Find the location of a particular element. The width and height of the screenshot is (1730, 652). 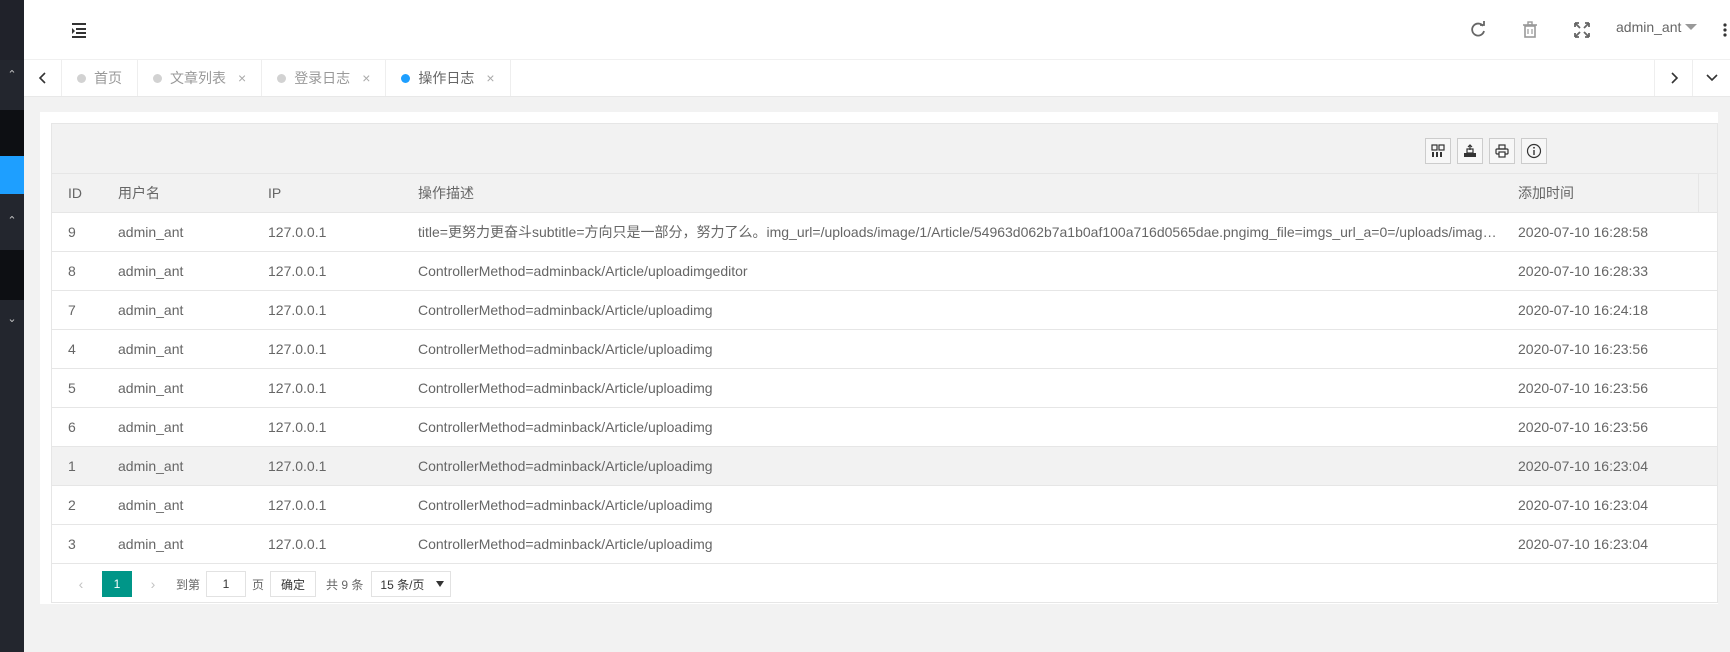

pagination: ‹ 1 › 到第 页 确定 共 9 条 15 条/页 is located at coordinates (884, 584).